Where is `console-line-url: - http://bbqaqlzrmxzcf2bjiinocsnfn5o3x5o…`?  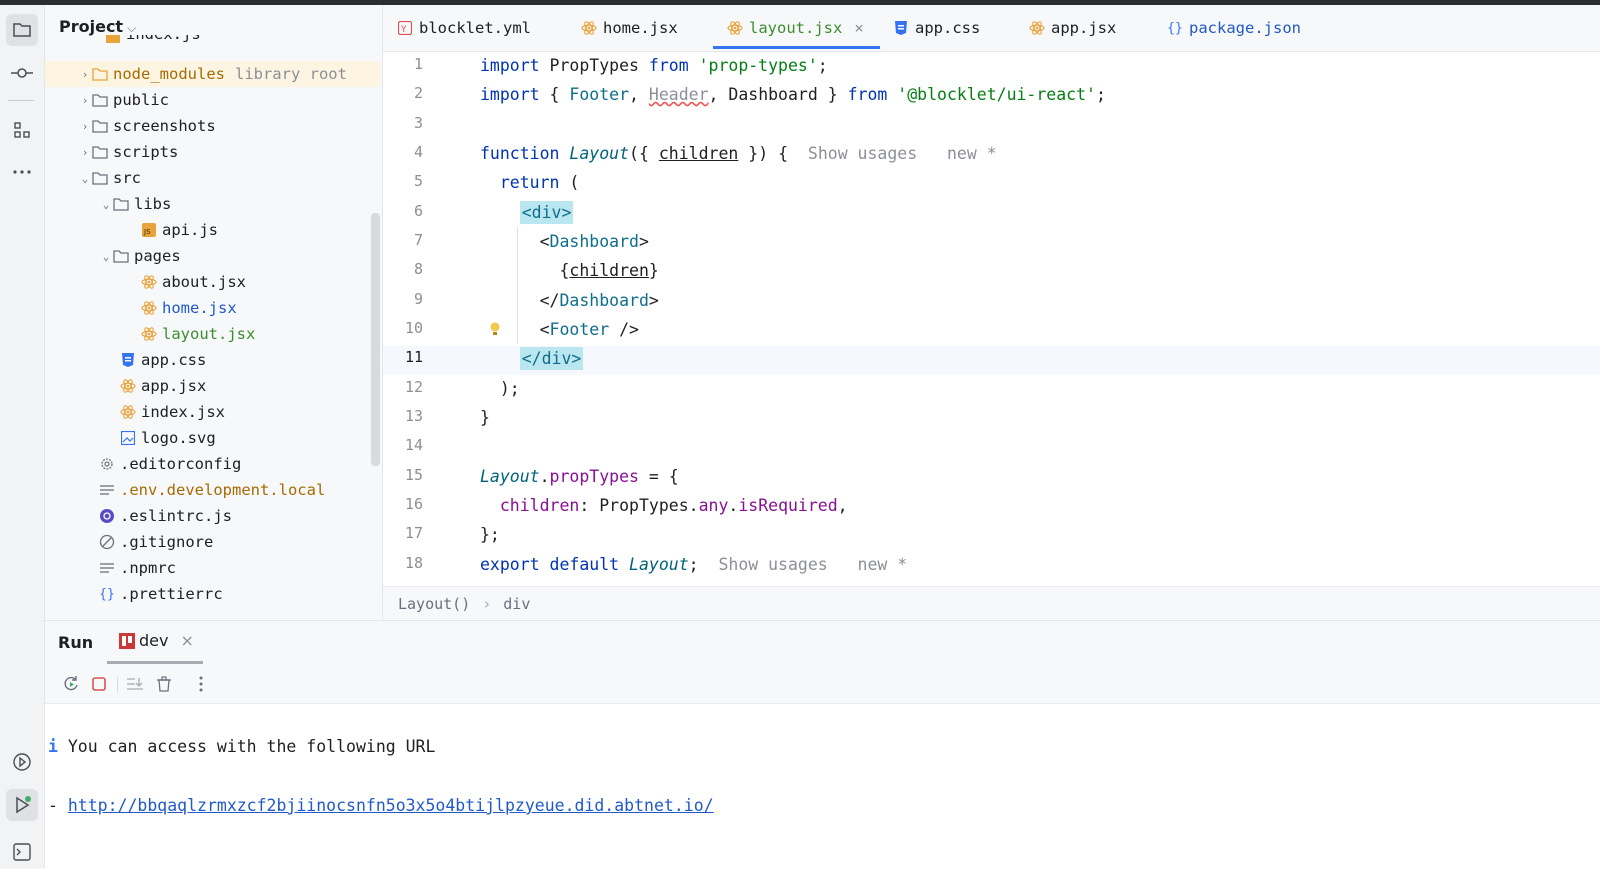 console-line-url: - http://bbqaqlzrmxzcf2bjiinocsnfn5o3x5o… is located at coordinates (381, 805).